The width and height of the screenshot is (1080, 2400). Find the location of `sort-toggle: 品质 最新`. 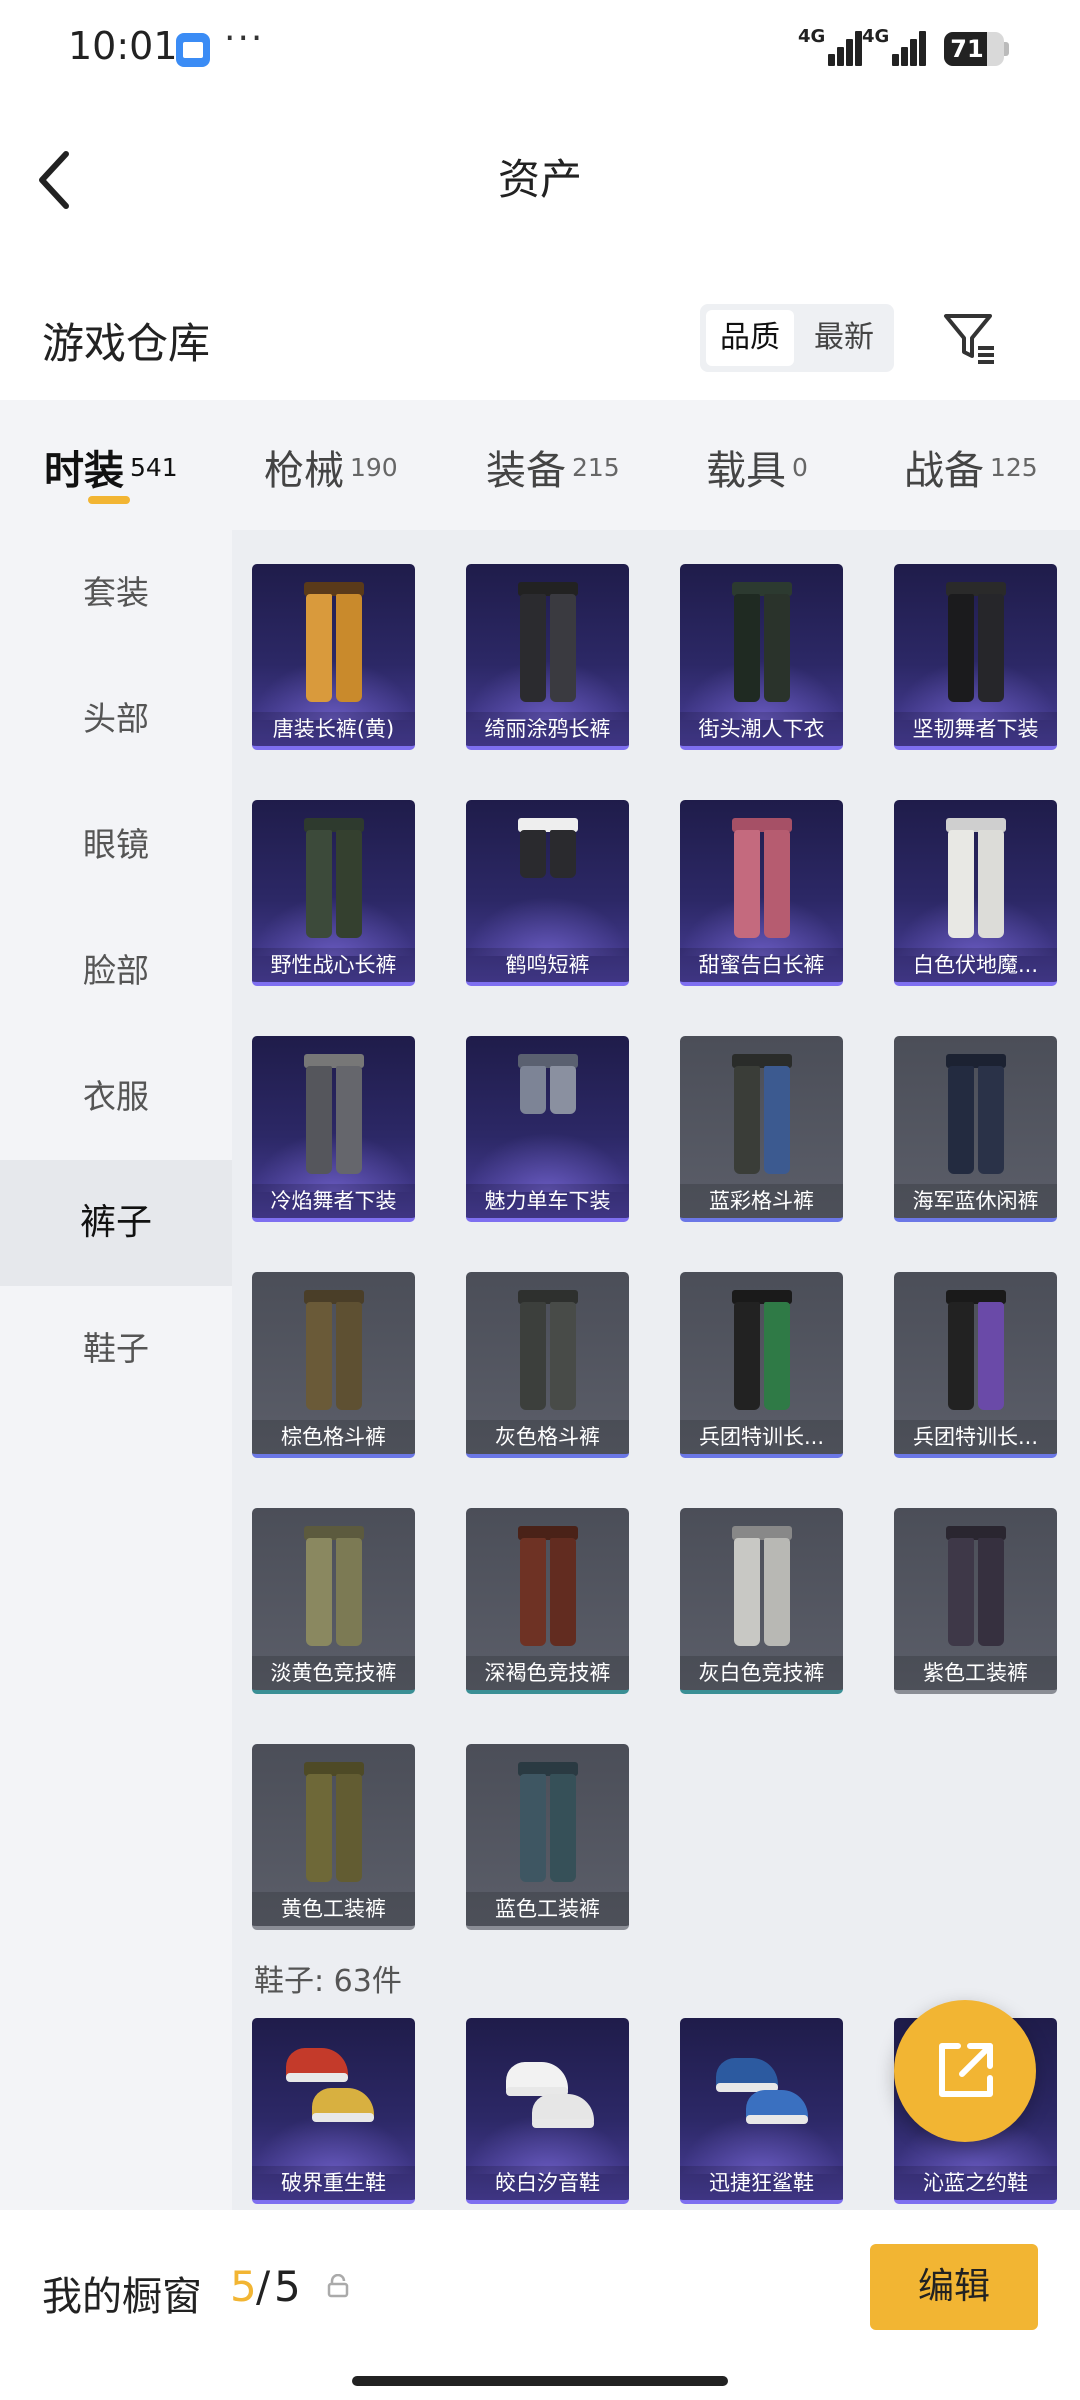

sort-toggle: 品质 最新 is located at coordinates (797, 338).